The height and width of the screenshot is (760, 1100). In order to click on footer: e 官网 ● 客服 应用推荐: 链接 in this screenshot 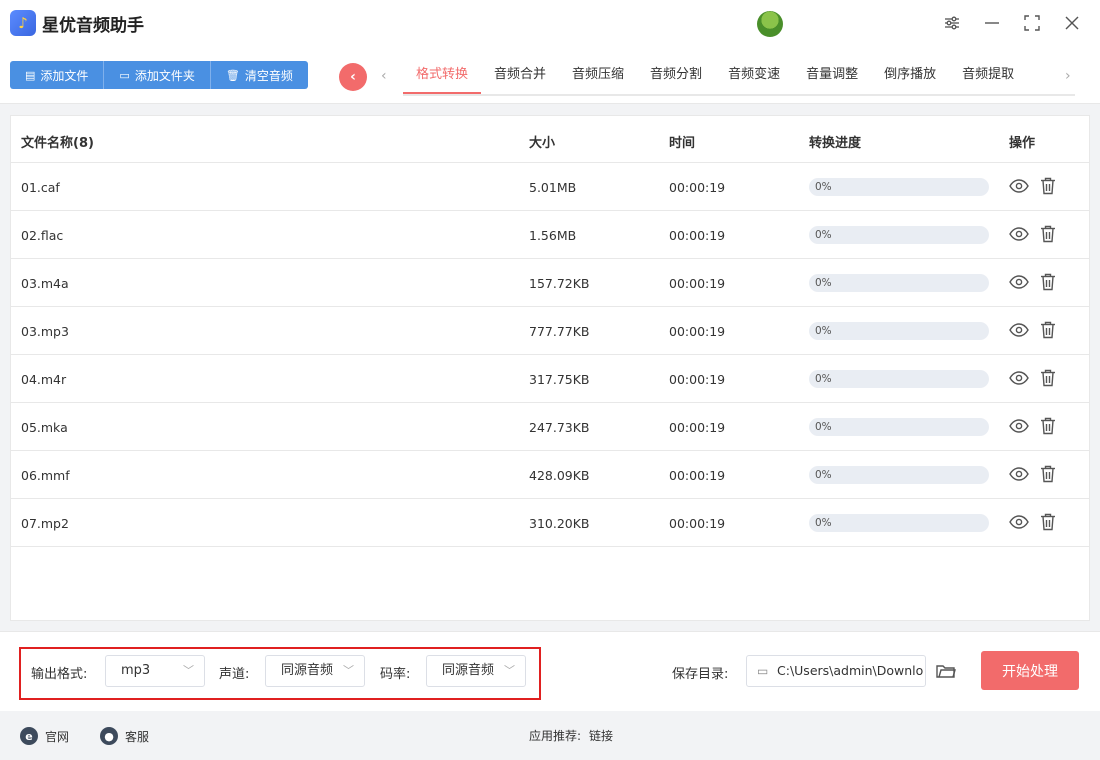, I will do `click(550, 735)`.